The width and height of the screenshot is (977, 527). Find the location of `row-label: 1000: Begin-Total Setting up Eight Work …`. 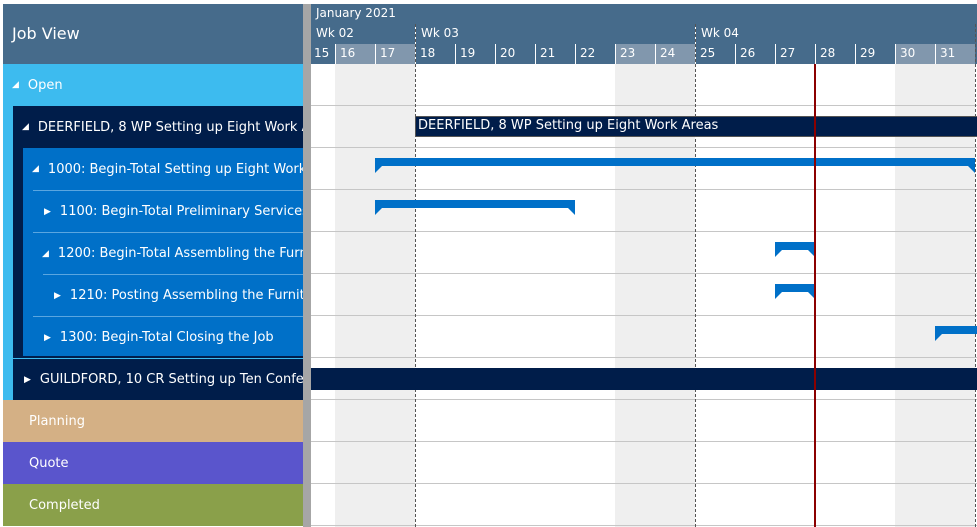

row-label: 1000: Begin-Total Setting up Eight Work … is located at coordinates (175, 169).